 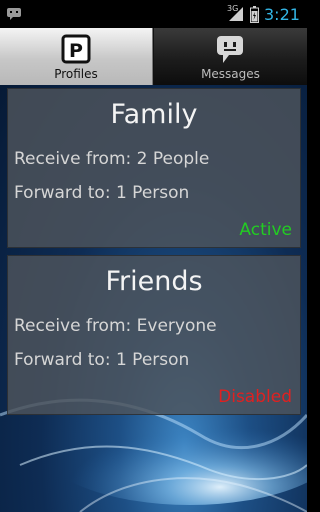 What do you see at coordinates (154, 114) in the screenshot?
I see `profile-name: Family` at bounding box center [154, 114].